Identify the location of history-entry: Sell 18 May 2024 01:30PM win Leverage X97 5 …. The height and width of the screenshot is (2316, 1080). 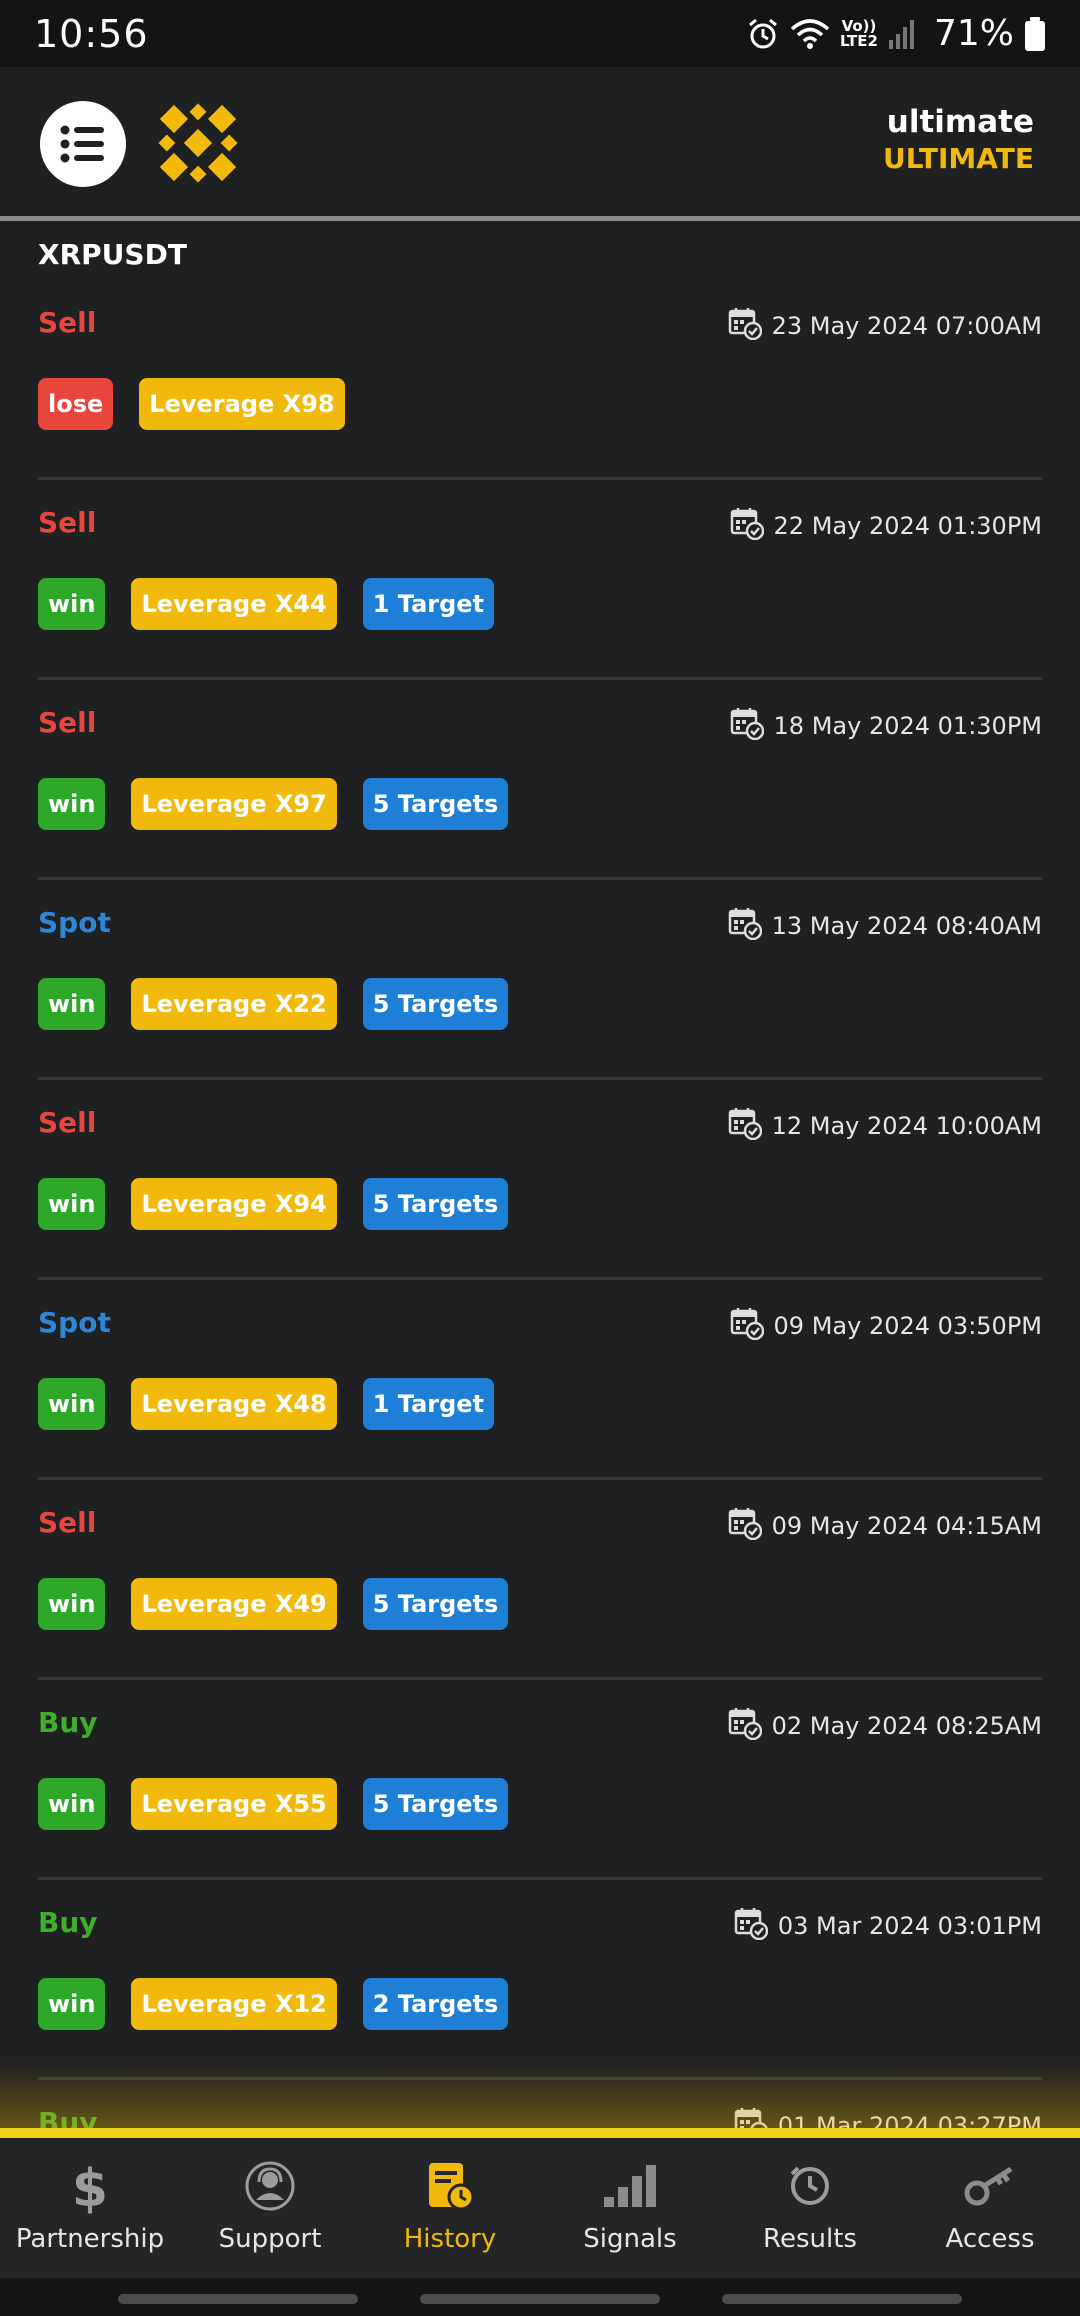
(540, 780).